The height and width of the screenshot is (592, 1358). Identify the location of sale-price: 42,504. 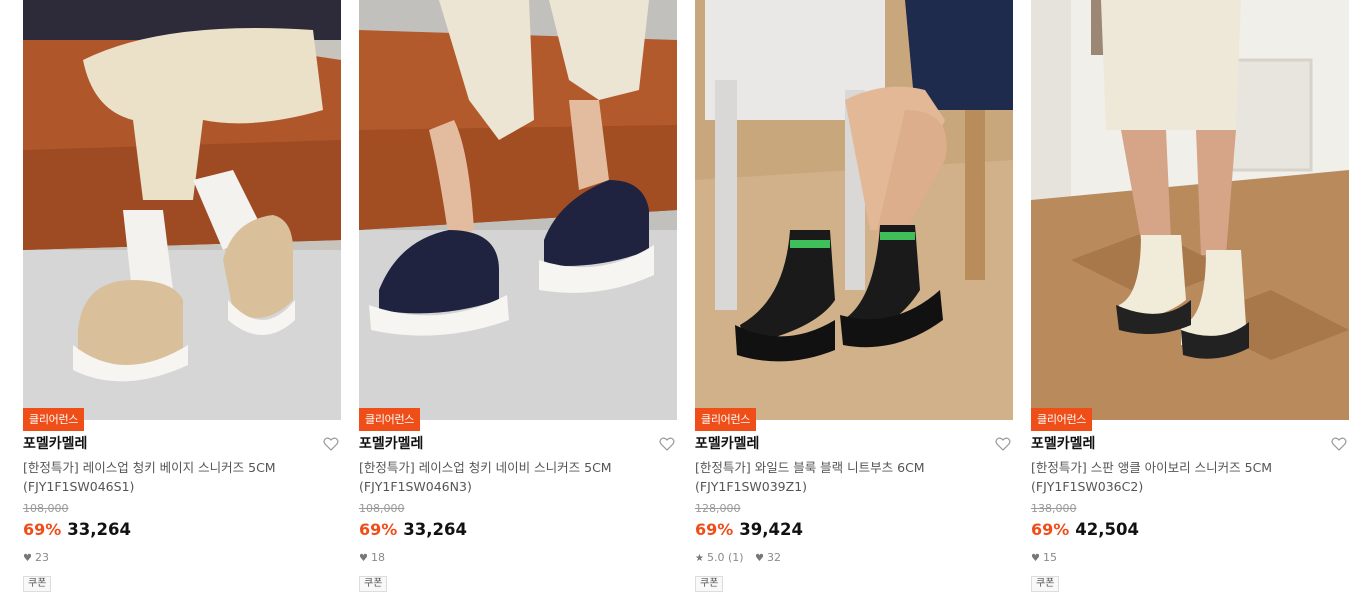
(1107, 529).